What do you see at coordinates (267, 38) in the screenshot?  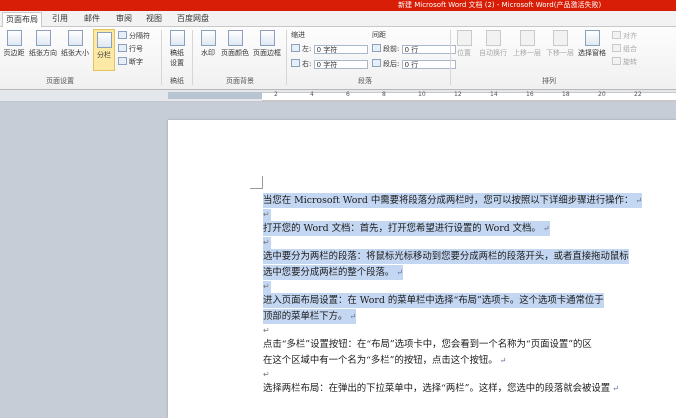 I see `page-borders-icon` at bounding box center [267, 38].